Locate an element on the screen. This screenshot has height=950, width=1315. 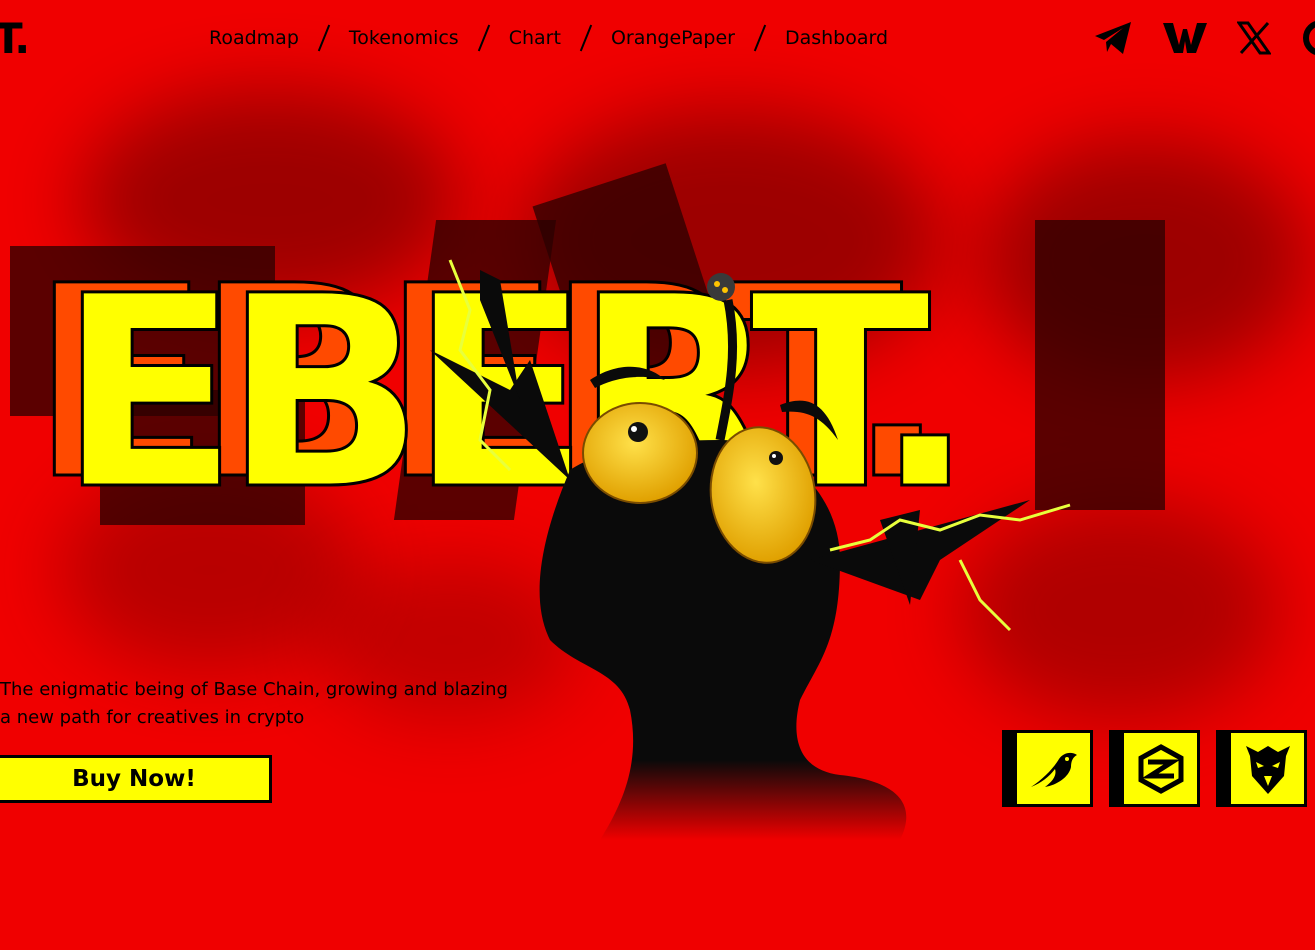
nav-link-orangepaper: OrangePaper is located at coordinates (673, 38).